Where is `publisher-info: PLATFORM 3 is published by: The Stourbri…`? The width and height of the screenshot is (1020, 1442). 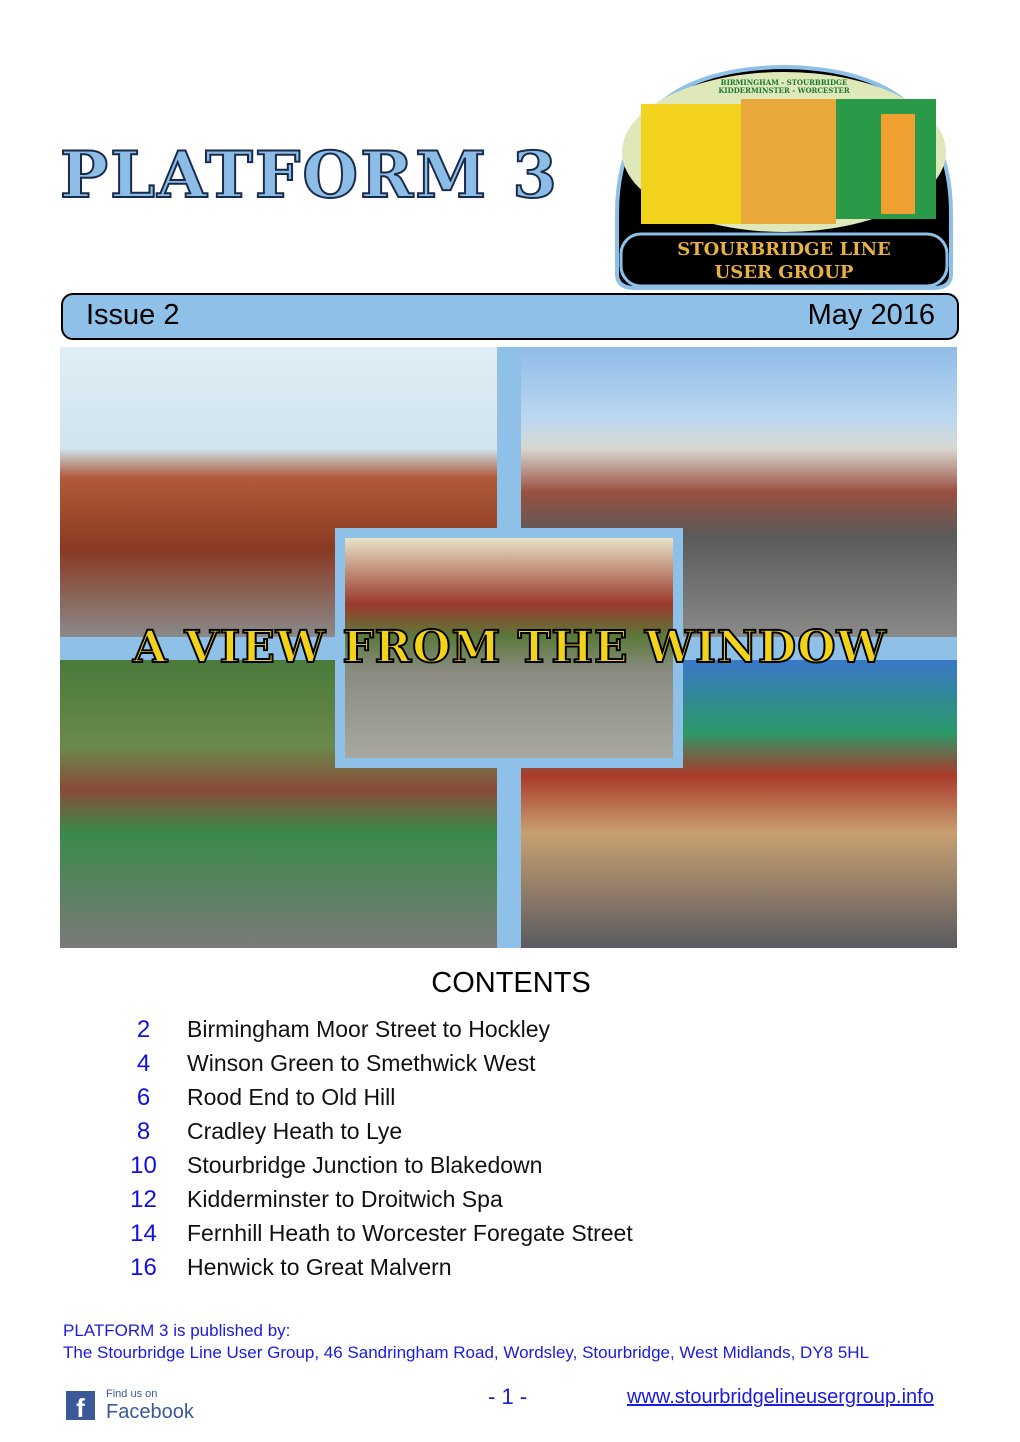 publisher-info: PLATFORM 3 is published by: The Stourbri… is located at coordinates (466, 1342).